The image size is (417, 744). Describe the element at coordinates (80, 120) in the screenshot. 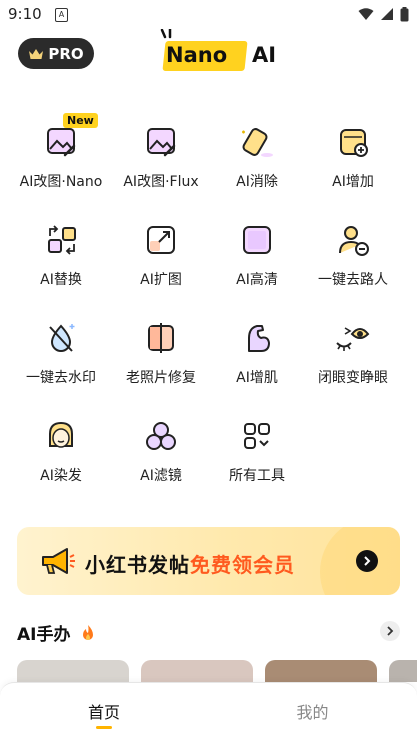

I see `new-badge: New` at that location.